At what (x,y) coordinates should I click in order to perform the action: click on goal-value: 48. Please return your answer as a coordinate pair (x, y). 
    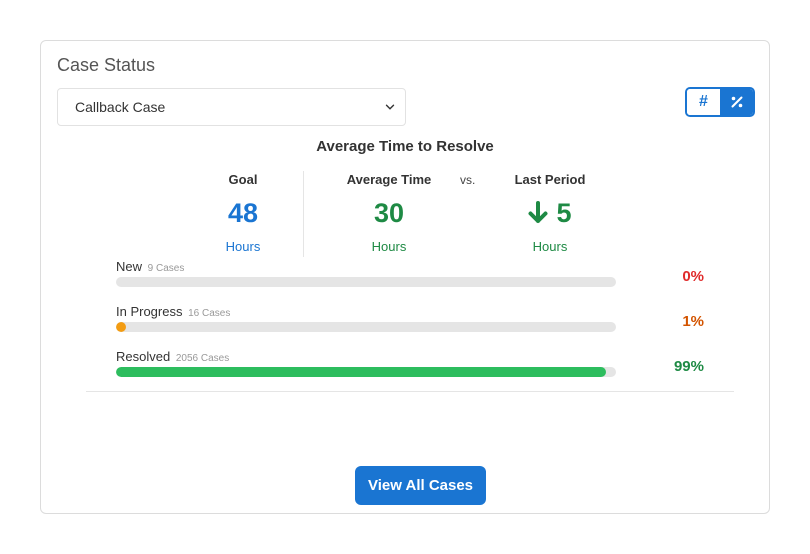
    Looking at the image, I should click on (243, 212).